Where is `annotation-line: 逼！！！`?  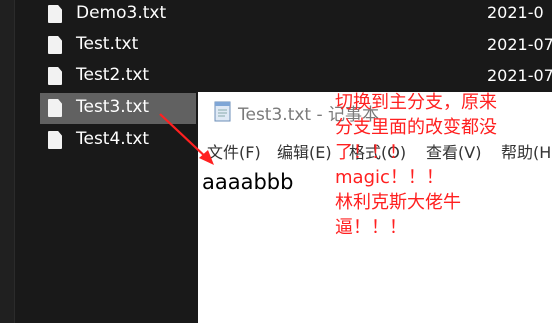 annotation-line: 逼！！！ is located at coordinates (371, 227).